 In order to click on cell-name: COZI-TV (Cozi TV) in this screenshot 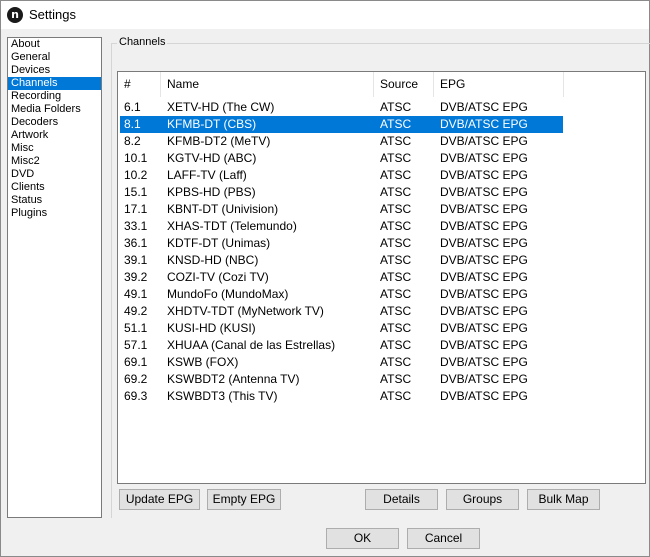, I will do `click(218, 277)`.